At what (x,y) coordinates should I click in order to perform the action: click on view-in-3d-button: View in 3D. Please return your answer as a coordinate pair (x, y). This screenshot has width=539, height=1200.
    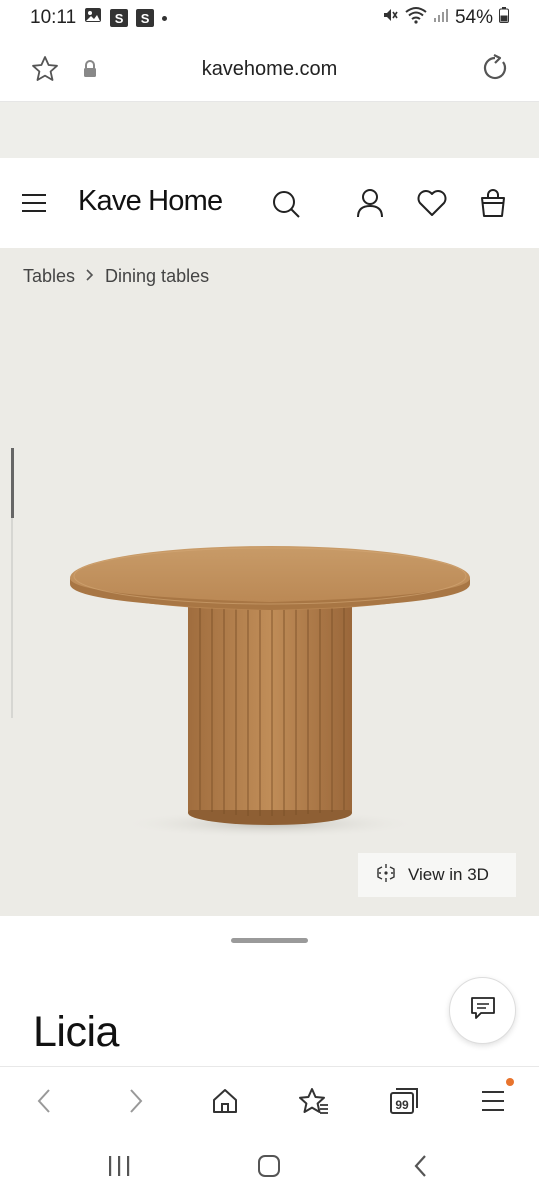
    Looking at the image, I should click on (437, 875).